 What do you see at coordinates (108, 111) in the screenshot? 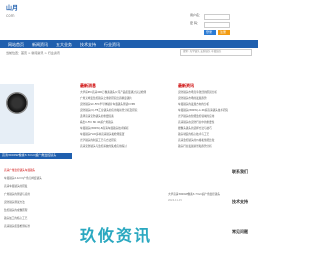
I see `news-item: 安防镜头(C)-FB工业镜头的应用和前景分析及研究` at bounding box center [108, 111].